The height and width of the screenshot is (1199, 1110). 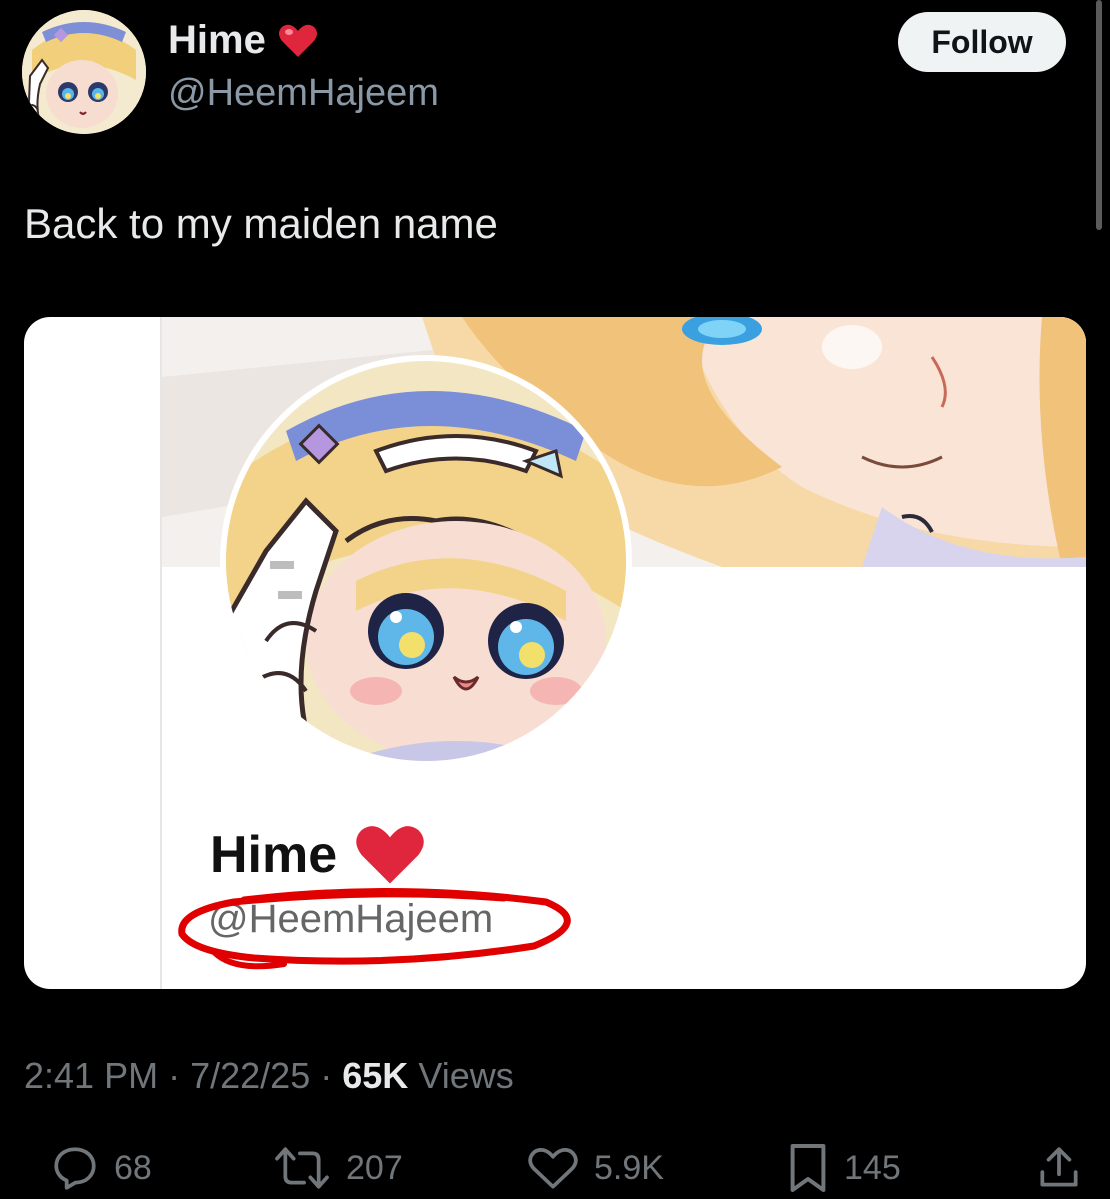 I want to click on author-avatar, so click(x=84, y=72).